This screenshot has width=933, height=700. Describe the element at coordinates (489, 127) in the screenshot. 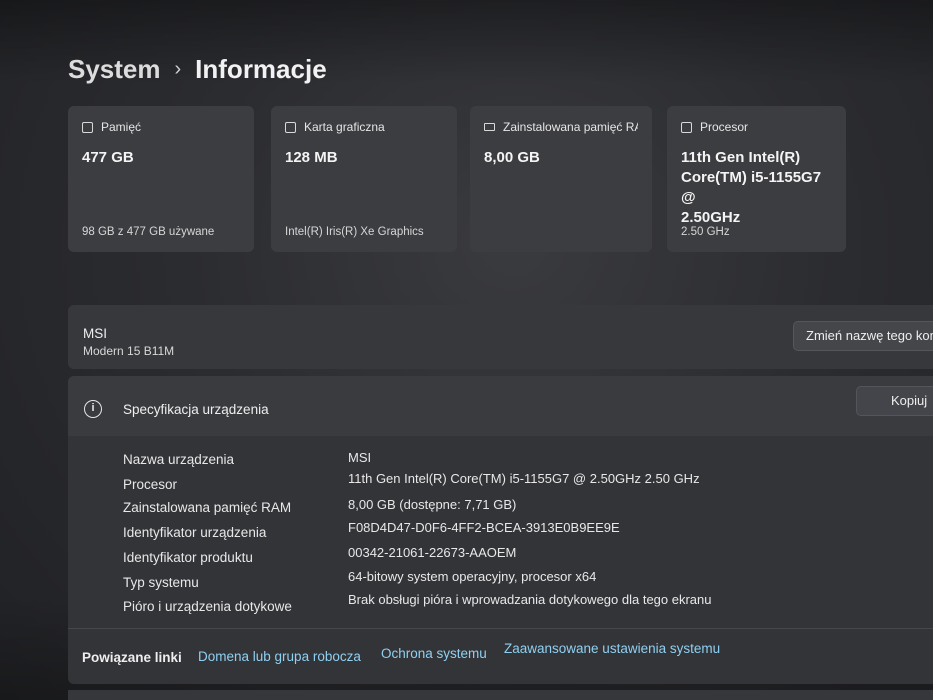

I see `ram-icon` at that location.